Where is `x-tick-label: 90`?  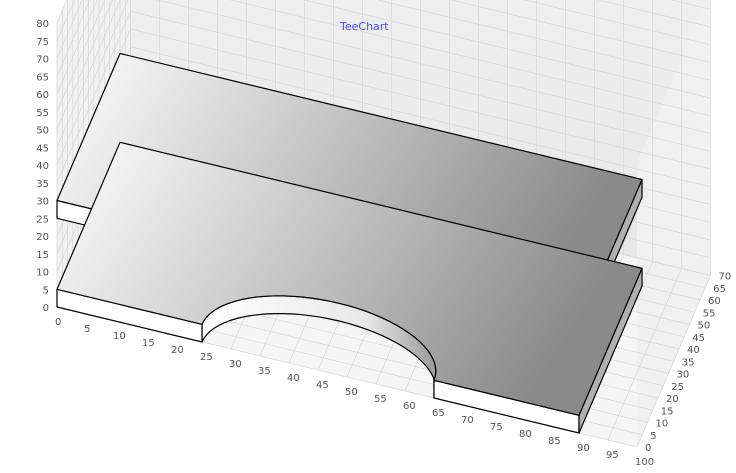
x-tick-label: 90 is located at coordinates (583, 448).